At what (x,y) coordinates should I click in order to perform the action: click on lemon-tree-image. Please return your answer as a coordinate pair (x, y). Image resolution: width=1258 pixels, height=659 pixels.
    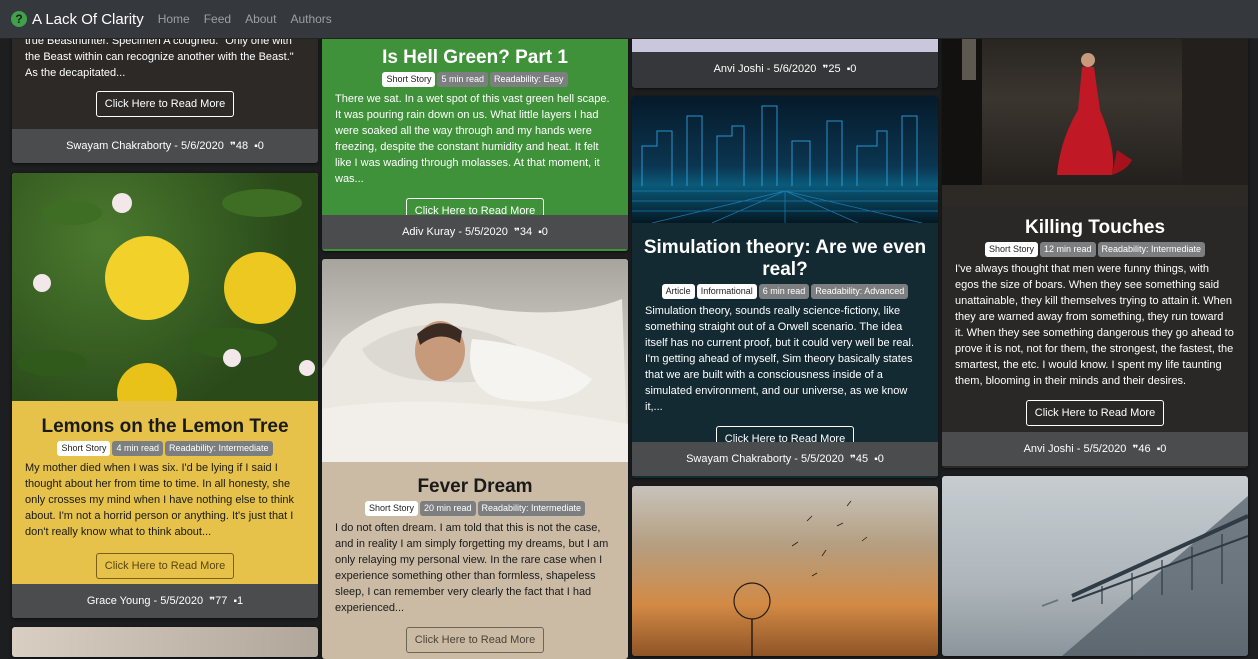
    Looking at the image, I should click on (165, 287).